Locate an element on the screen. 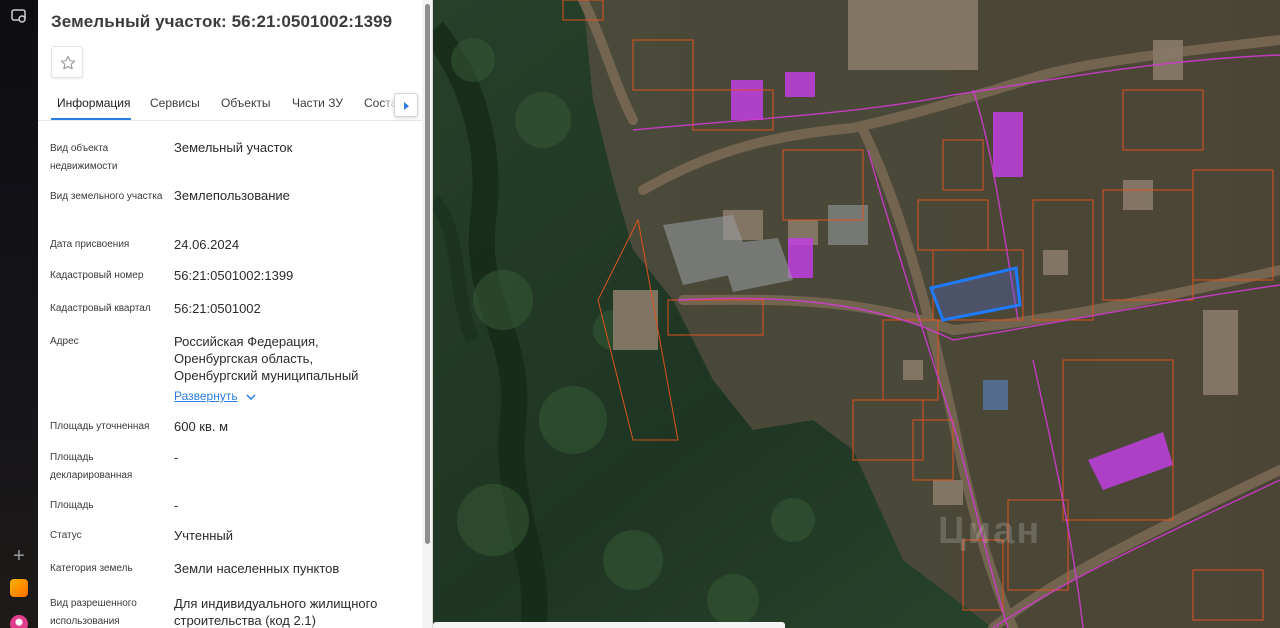  field-value: 56:21:0501002 is located at coordinates (217, 308).